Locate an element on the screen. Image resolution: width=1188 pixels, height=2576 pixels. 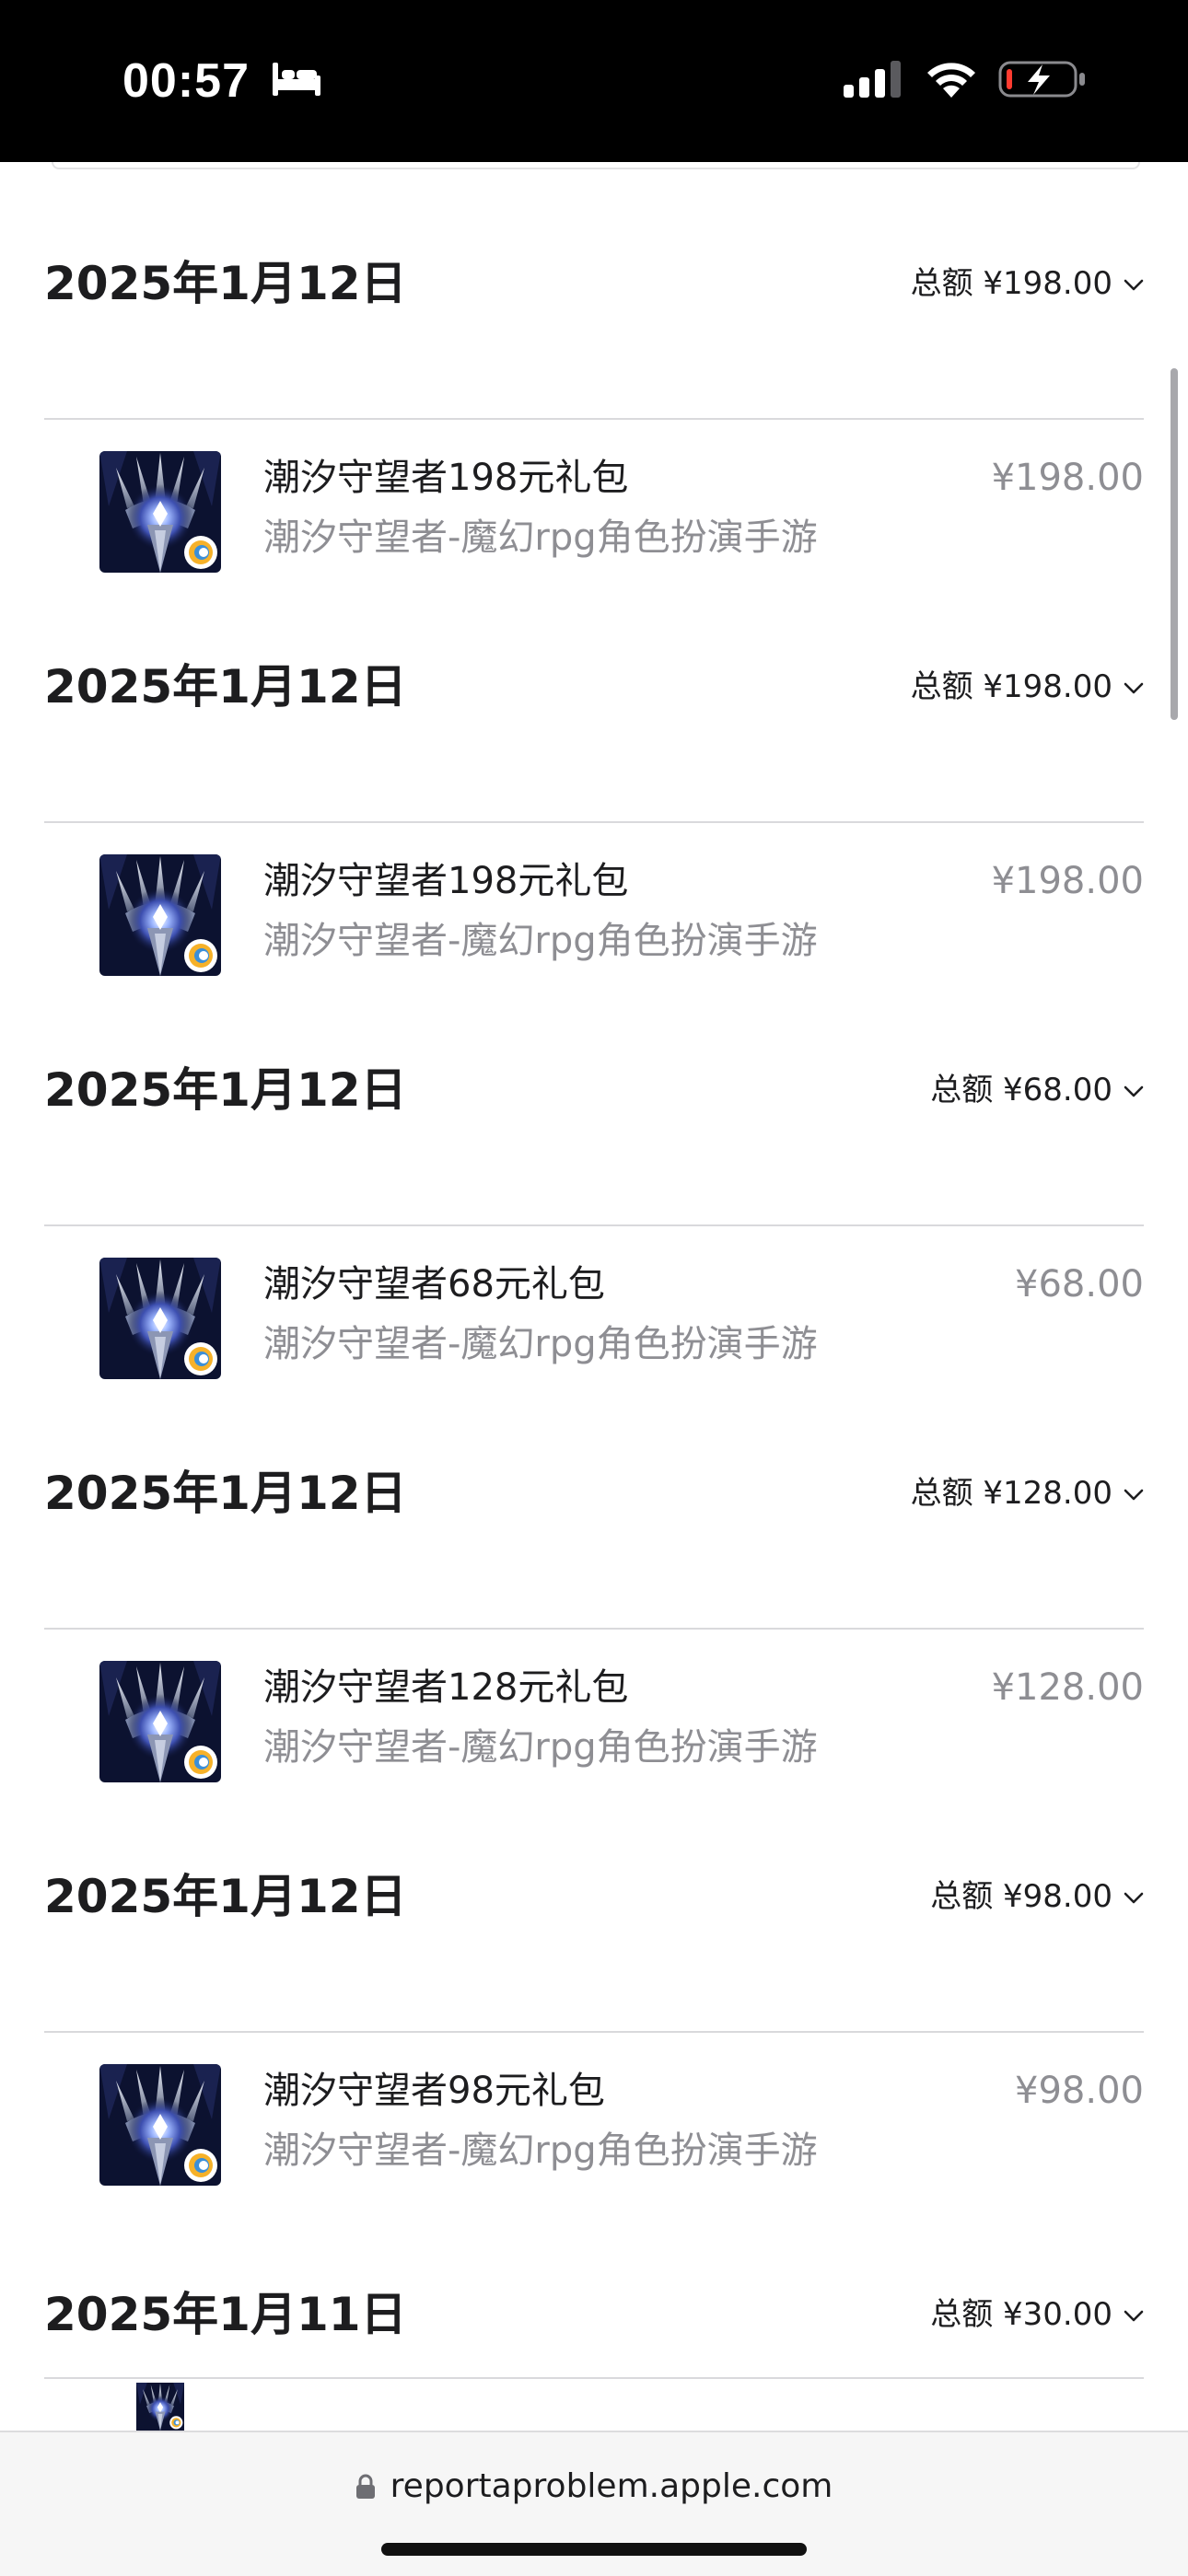
total-expand-button: 总额 ¥128.00 is located at coordinates (1027, 1493).